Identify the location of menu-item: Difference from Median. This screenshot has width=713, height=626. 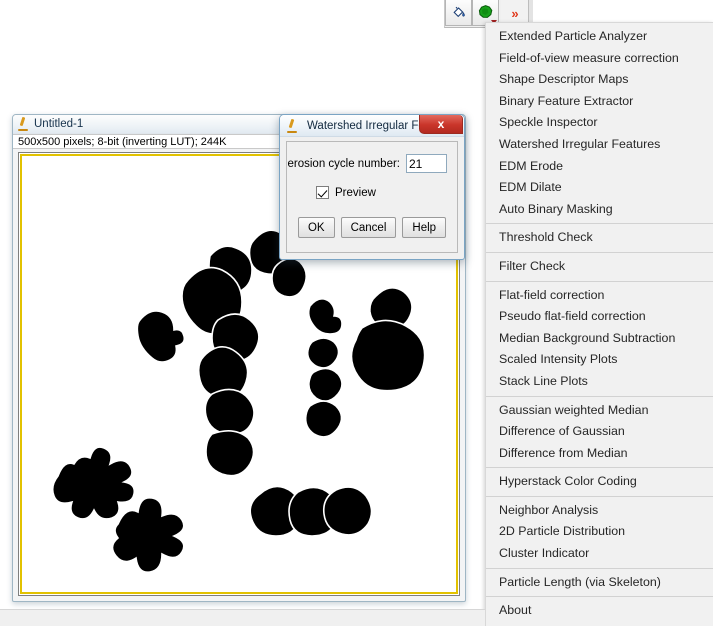
(599, 454).